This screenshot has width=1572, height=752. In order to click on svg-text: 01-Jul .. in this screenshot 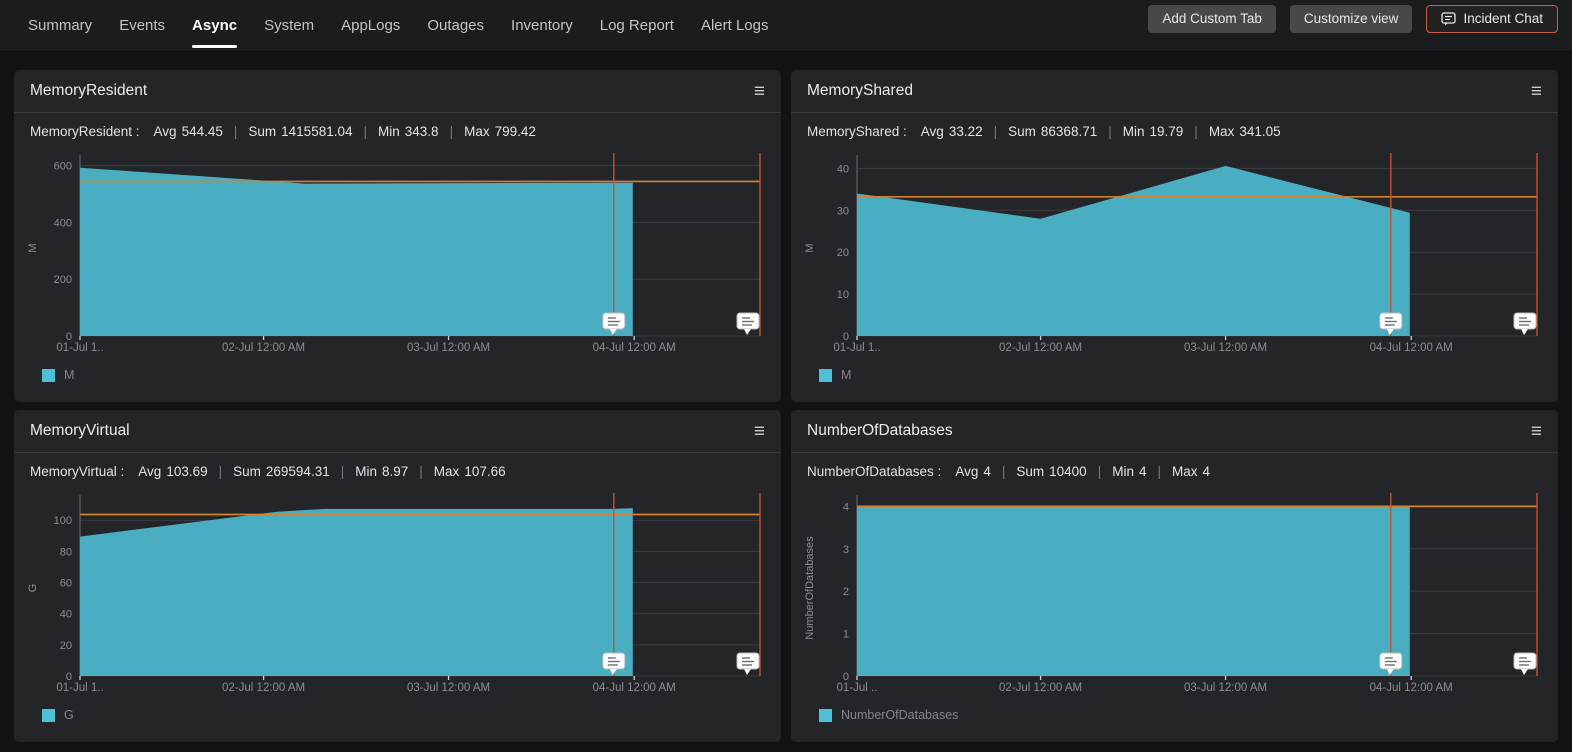, I will do `click(857, 688)`.